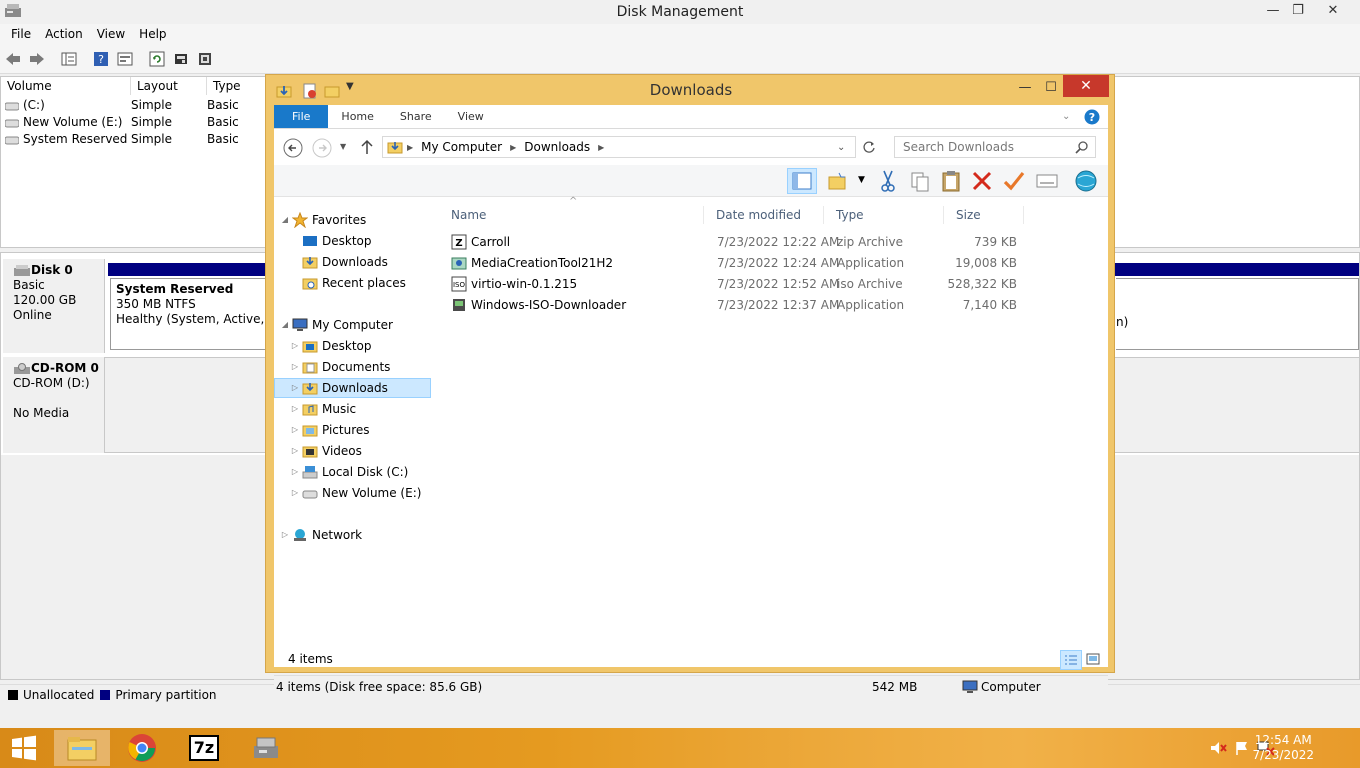  I want to click on rename-icon, so click(1047, 181).